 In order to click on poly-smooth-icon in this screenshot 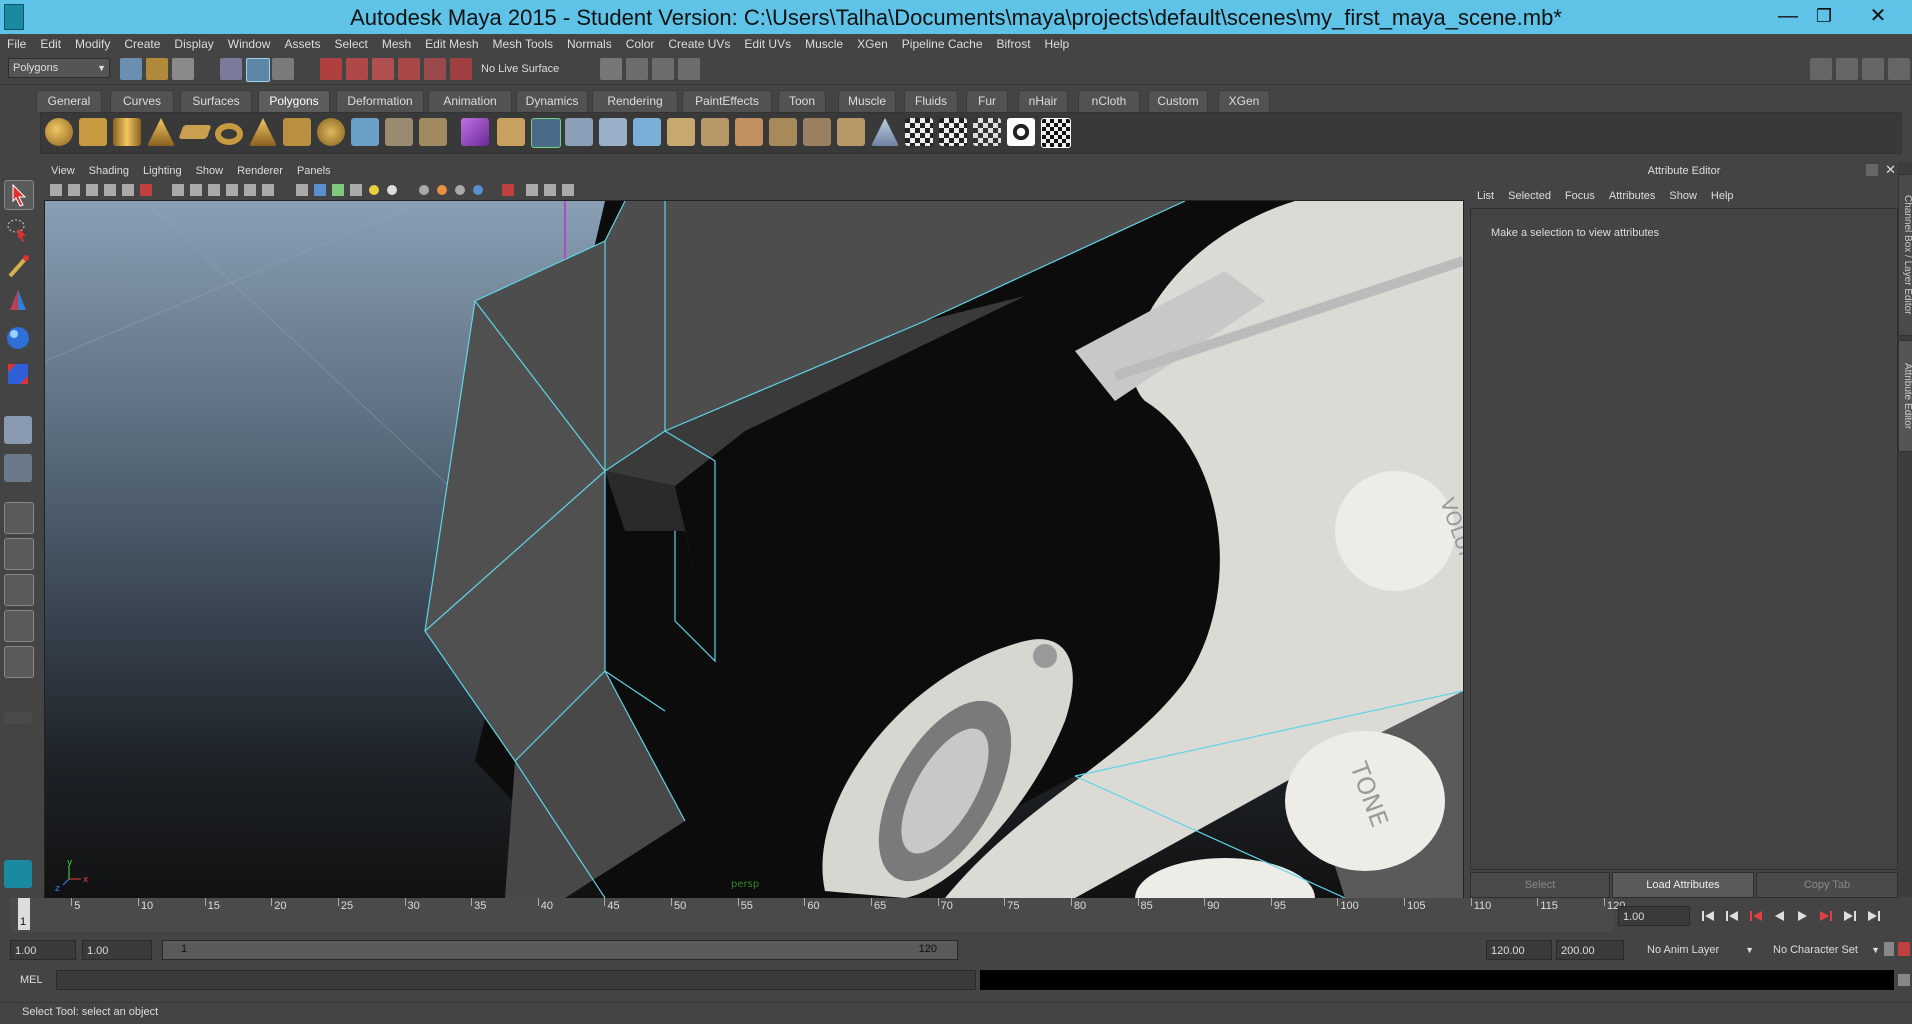, I will do `click(433, 132)`.